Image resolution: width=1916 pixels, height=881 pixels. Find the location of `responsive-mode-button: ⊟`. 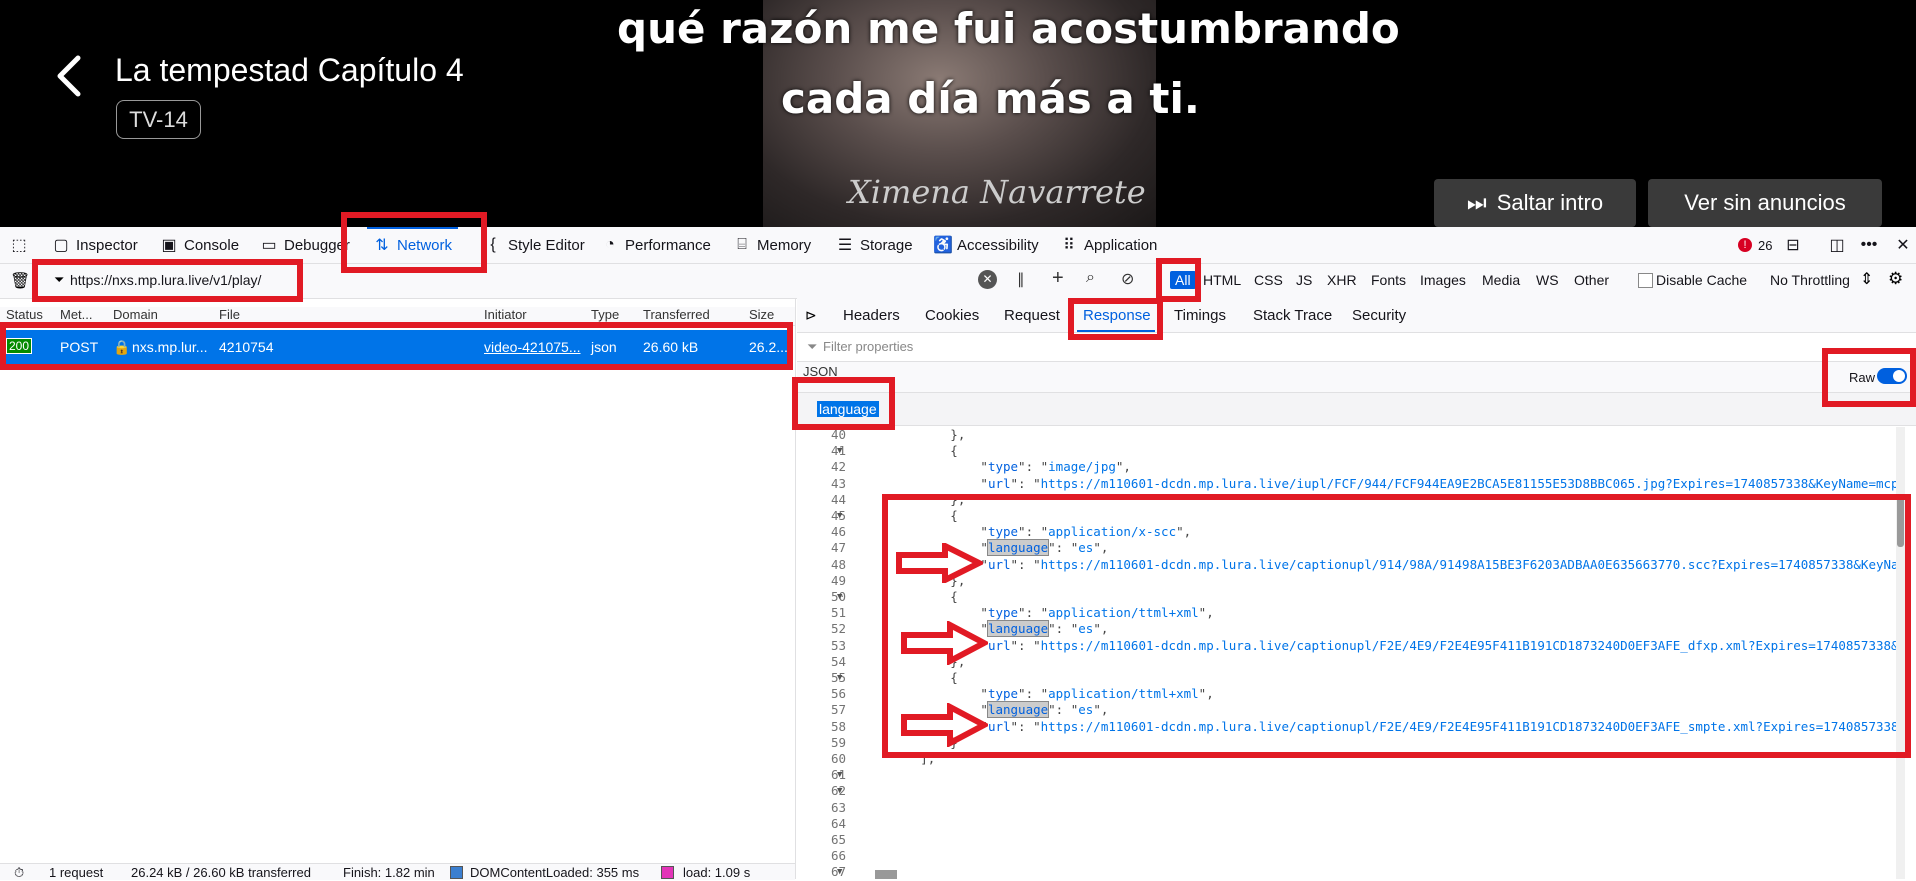

responsive-mode-button: ⊟ is located at coordinates (1793, 245).